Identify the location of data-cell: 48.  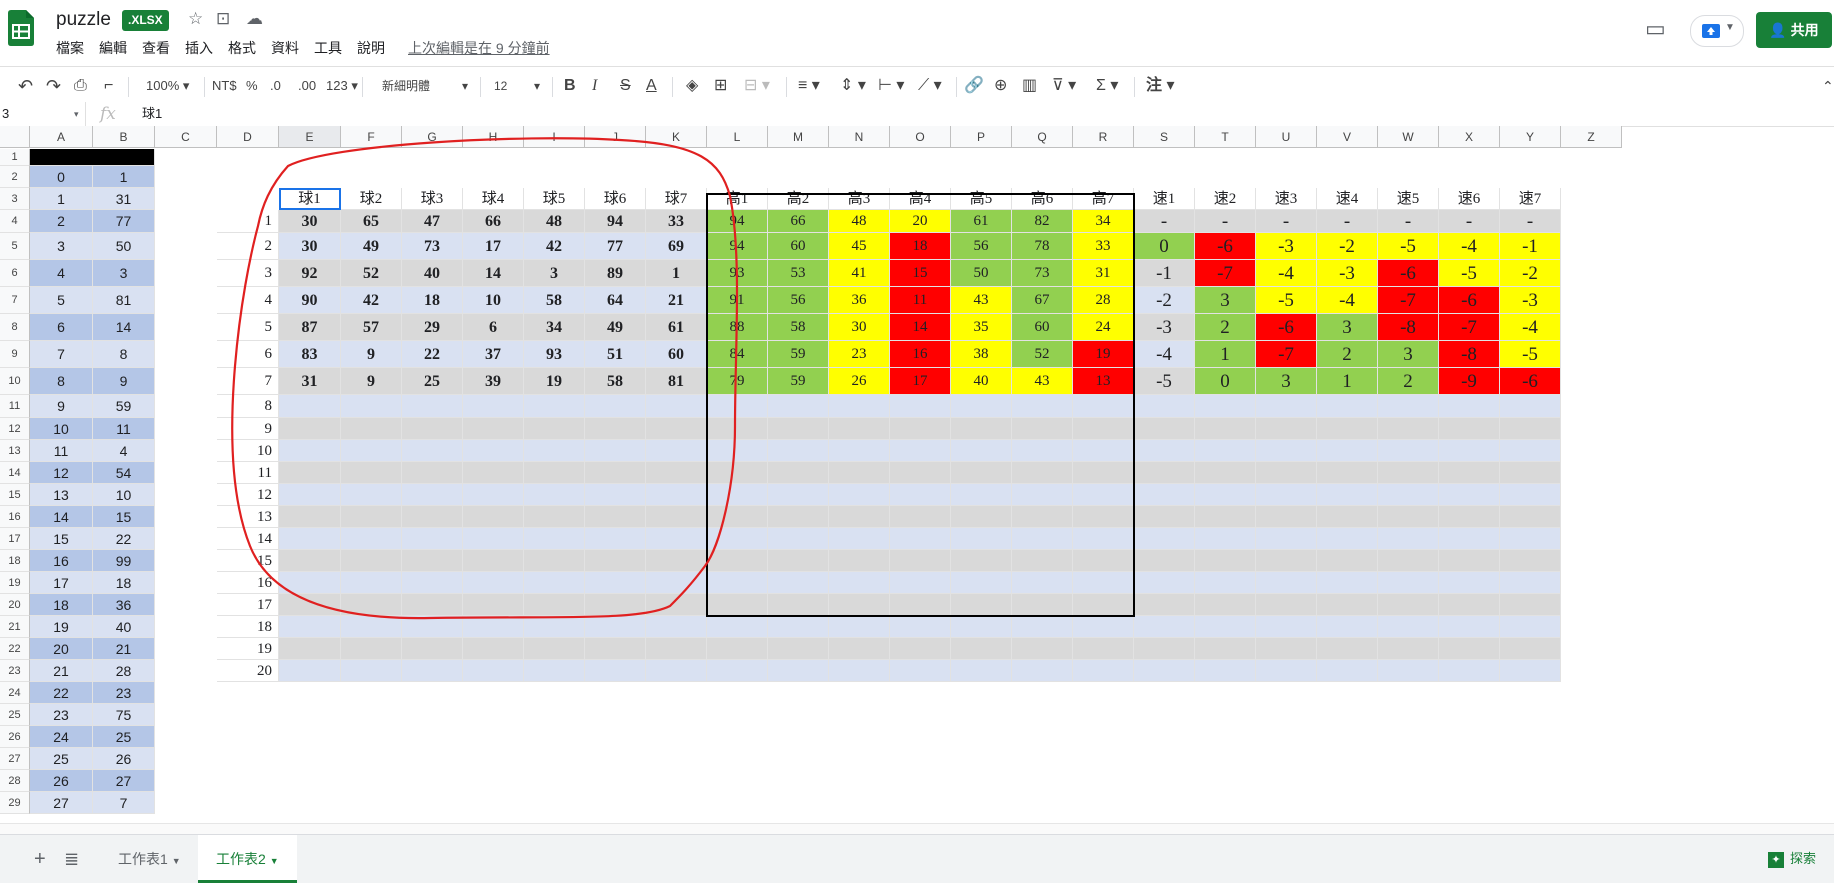
(859, 221).